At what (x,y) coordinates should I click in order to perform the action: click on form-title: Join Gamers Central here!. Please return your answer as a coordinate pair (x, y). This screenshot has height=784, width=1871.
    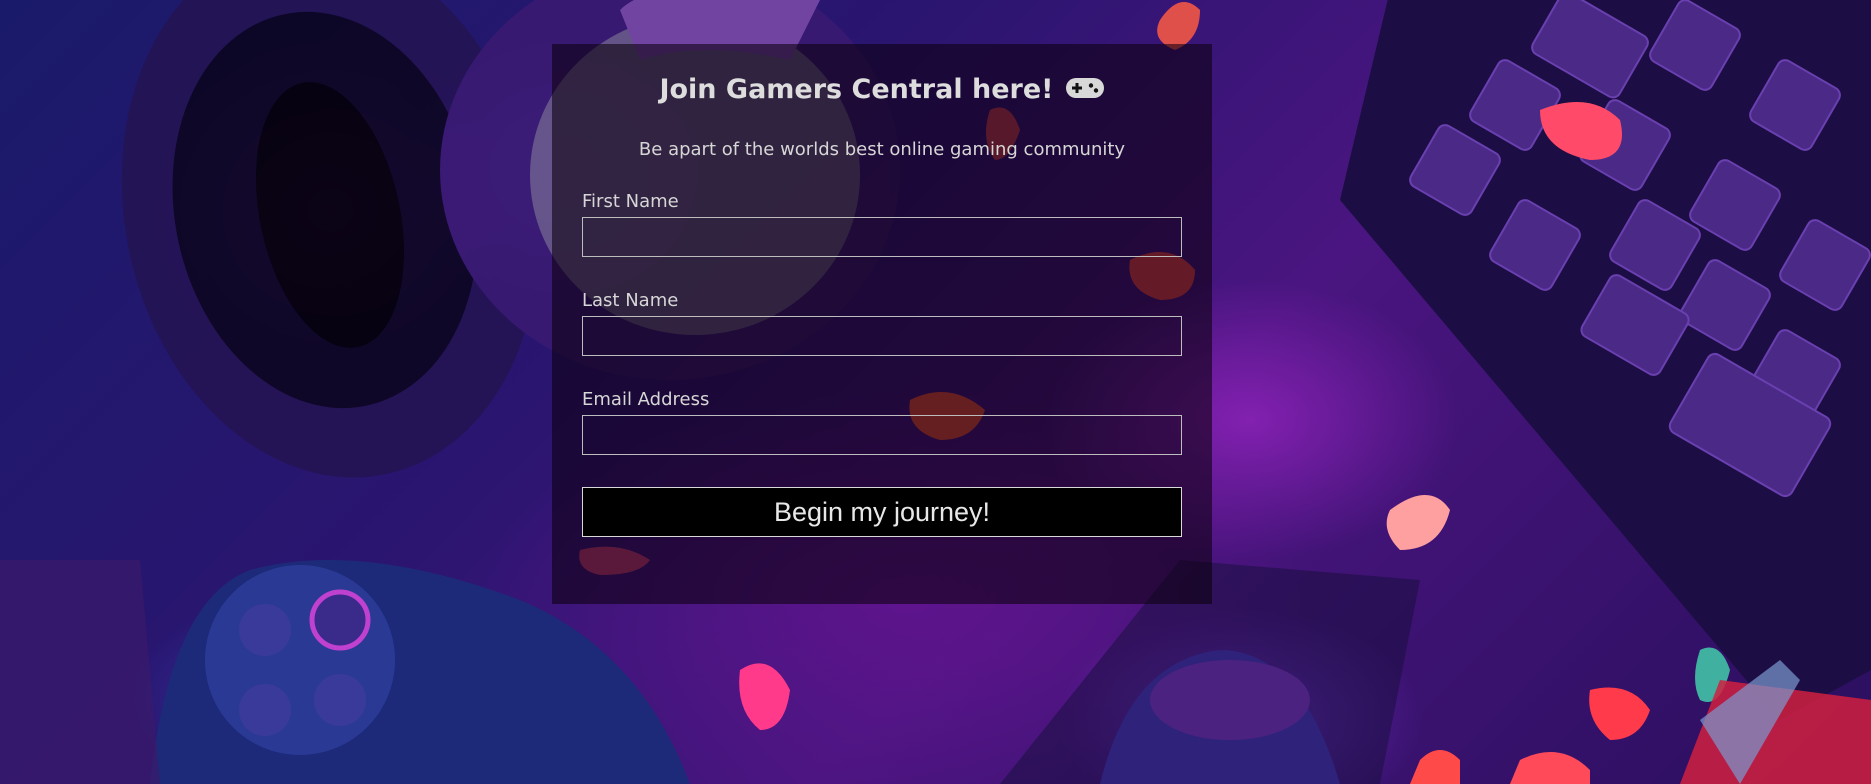
    Looking at the image, I should click on (856, 89).